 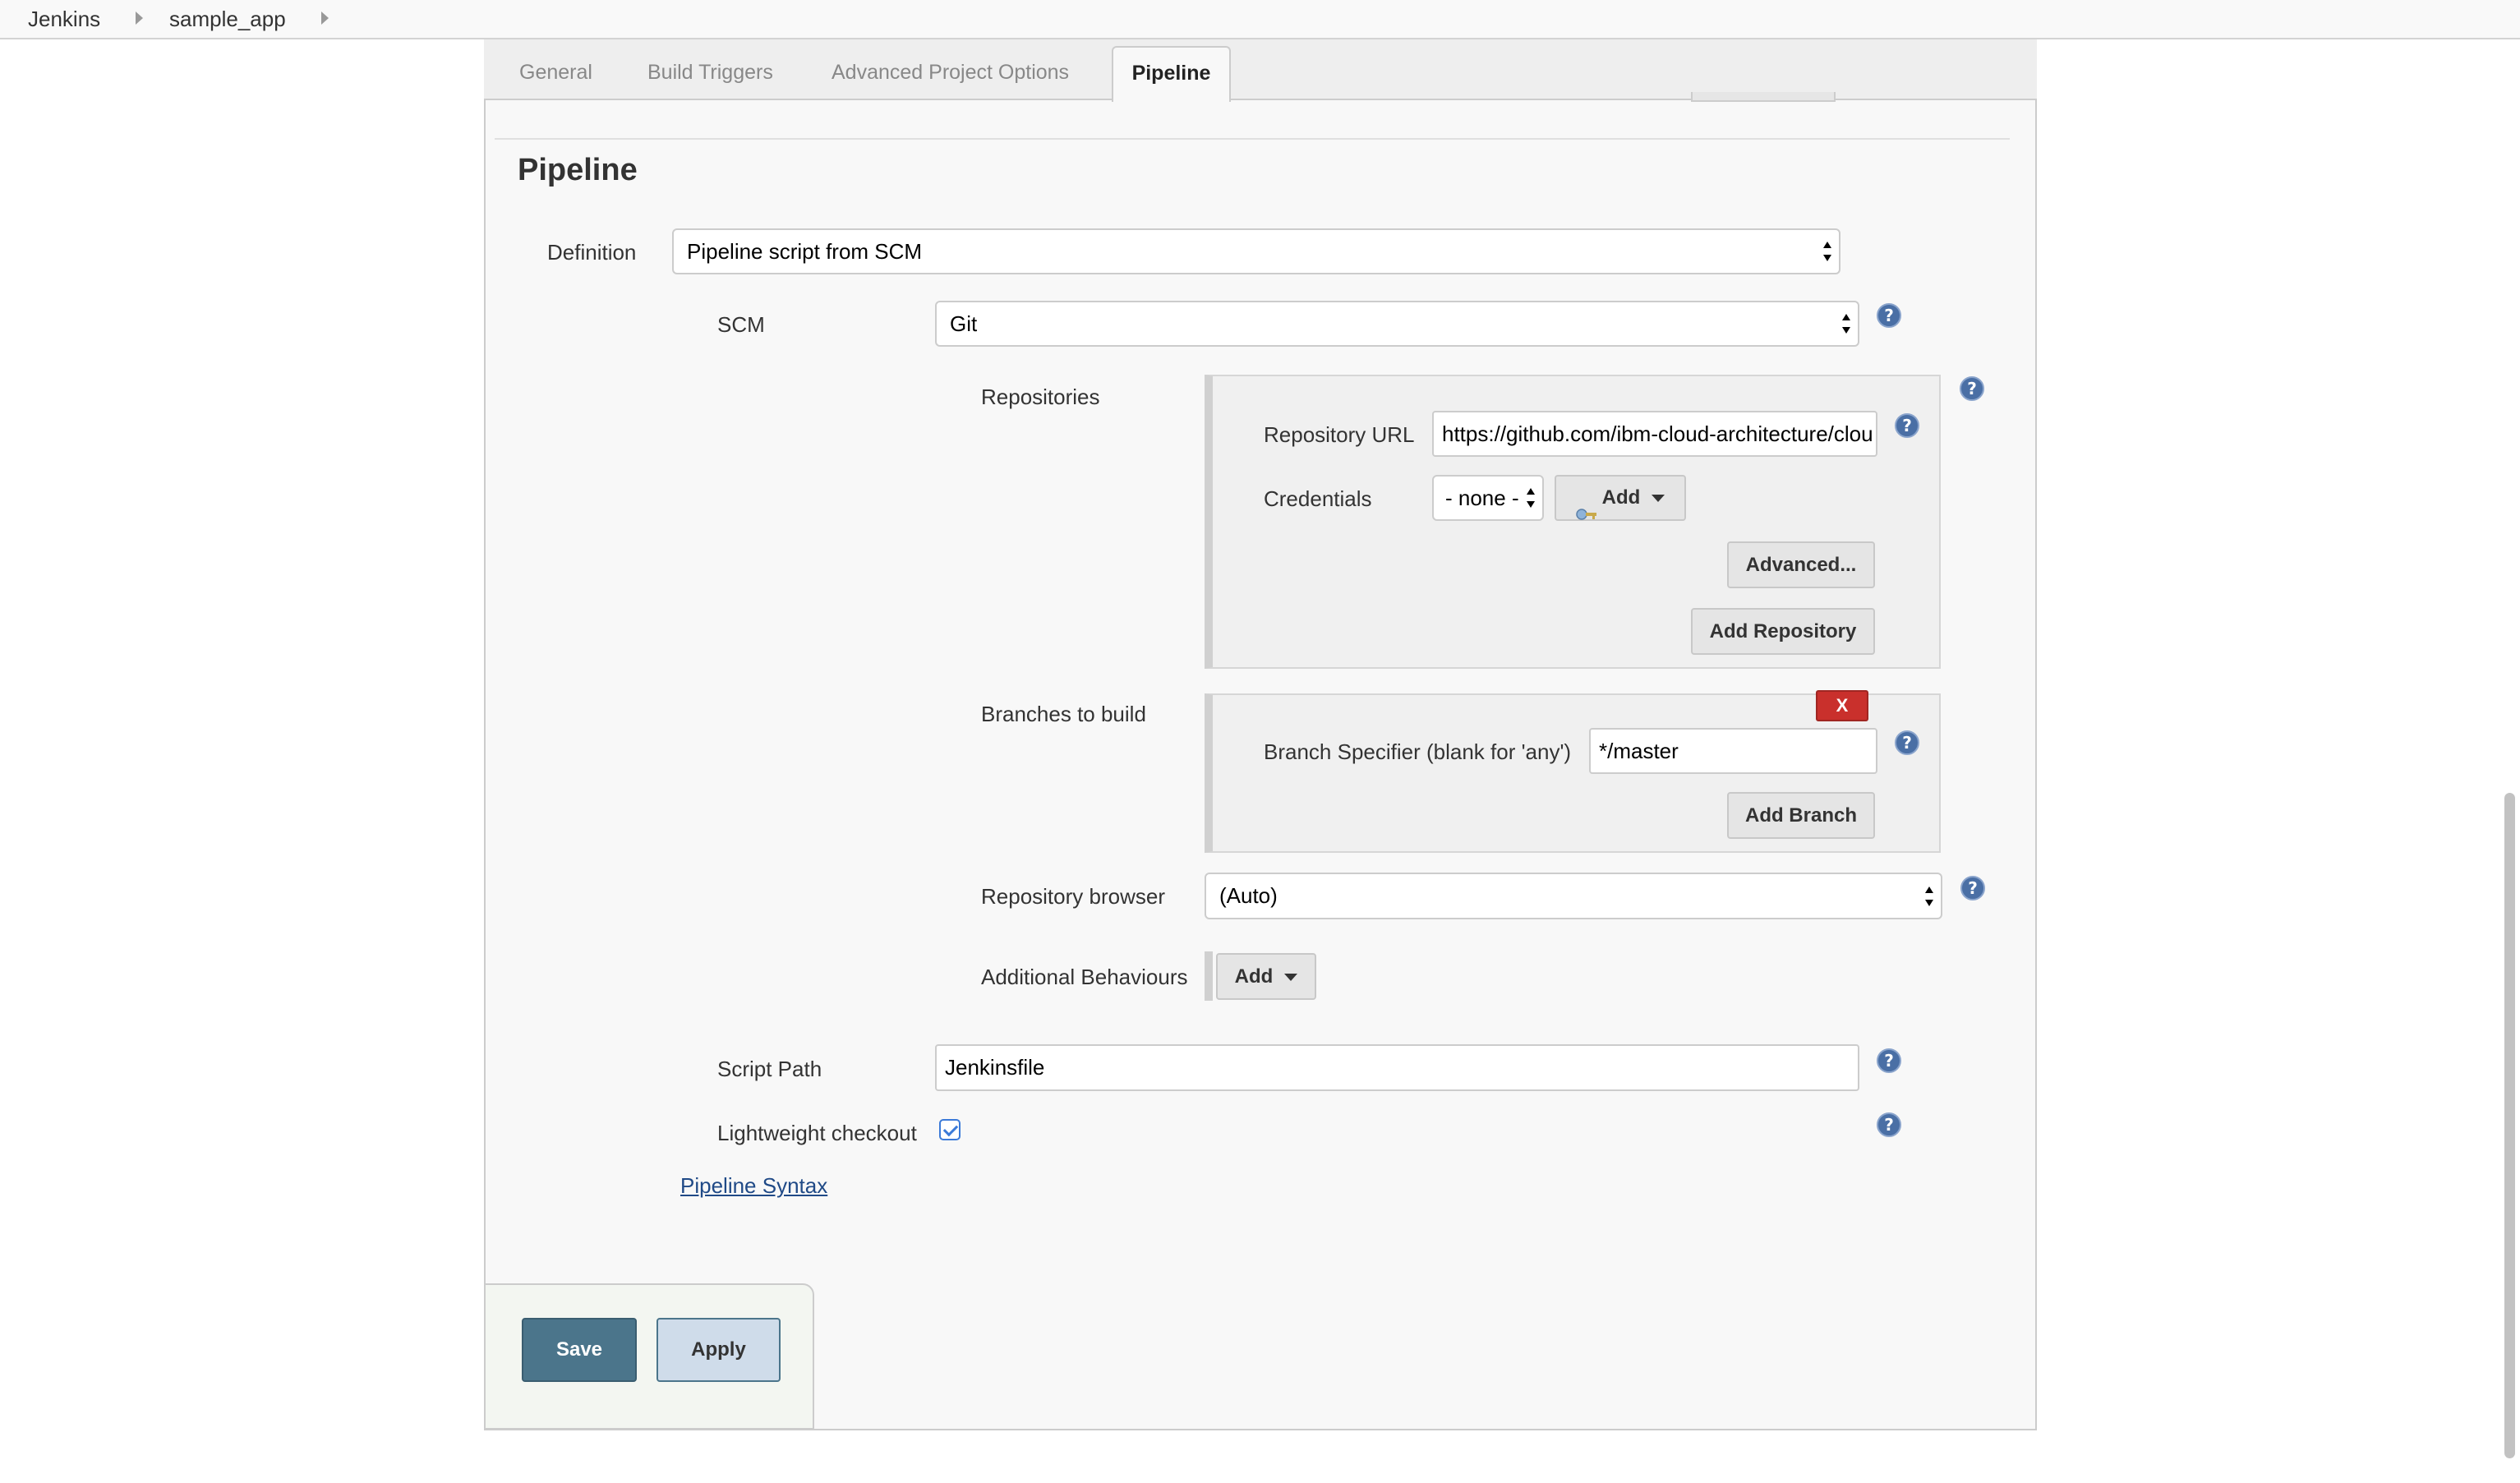 What do you see at coordinates (741, 324) in the screenshot?
I see `scm-label: SCM` at bounding box center [741, 324].